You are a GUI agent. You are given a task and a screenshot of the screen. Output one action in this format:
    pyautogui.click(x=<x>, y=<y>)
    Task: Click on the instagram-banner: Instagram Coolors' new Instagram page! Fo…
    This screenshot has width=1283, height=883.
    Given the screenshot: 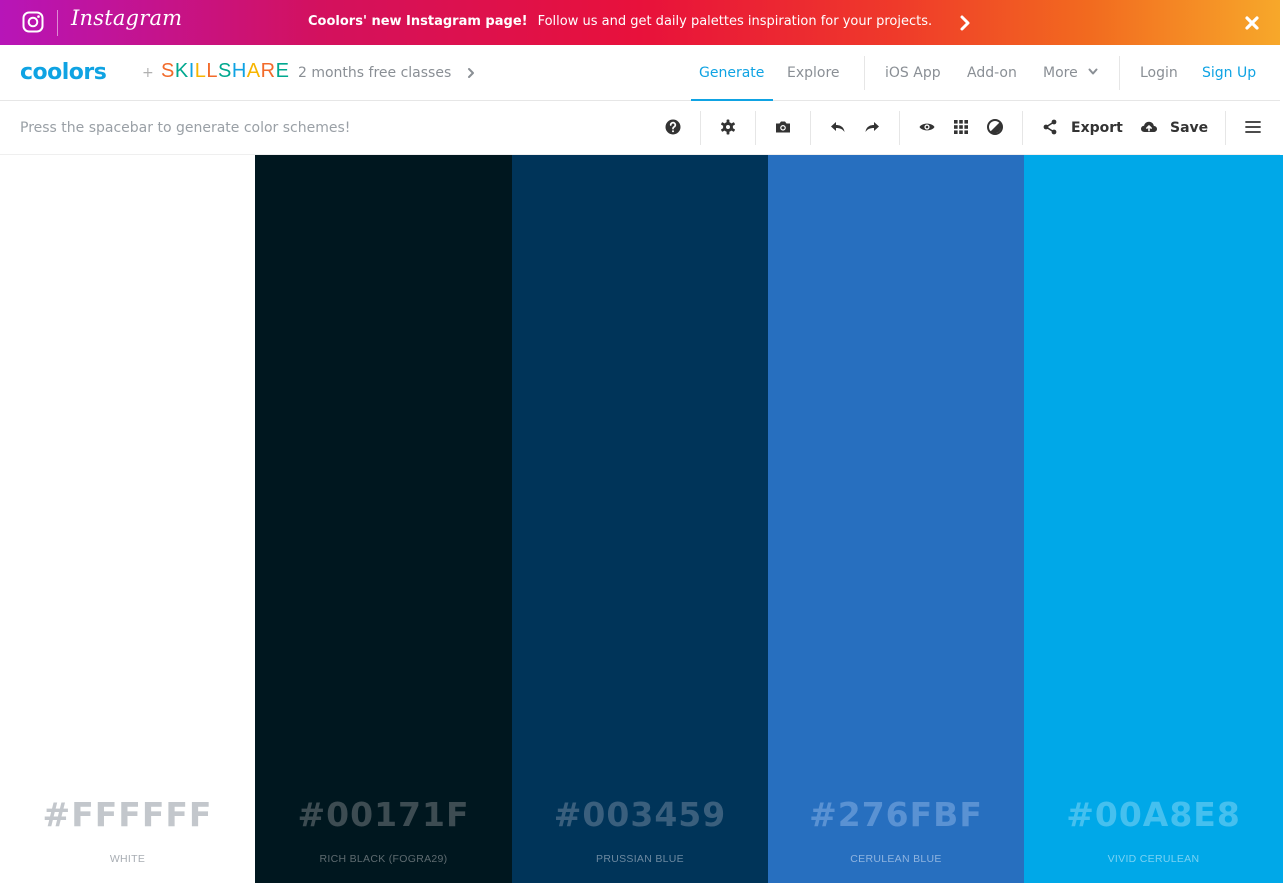 What is the action you would take?
    pyautogui.click(x=640, y=22)
    